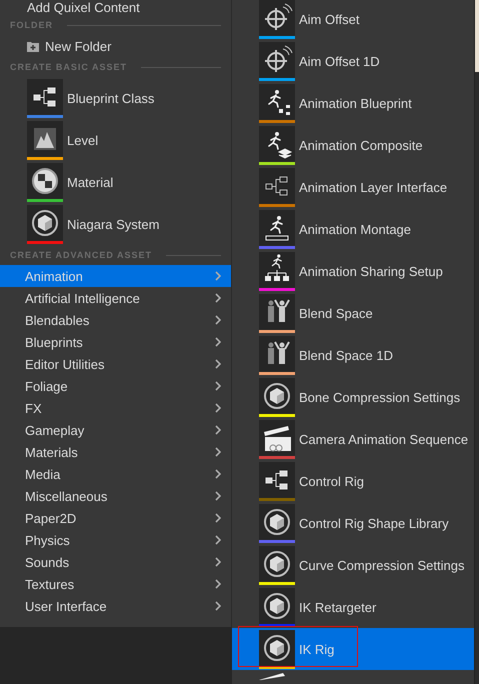 The height and width of the screenshot is (684, 479). I want to click on category-item: Sounds, so click(115, 562).